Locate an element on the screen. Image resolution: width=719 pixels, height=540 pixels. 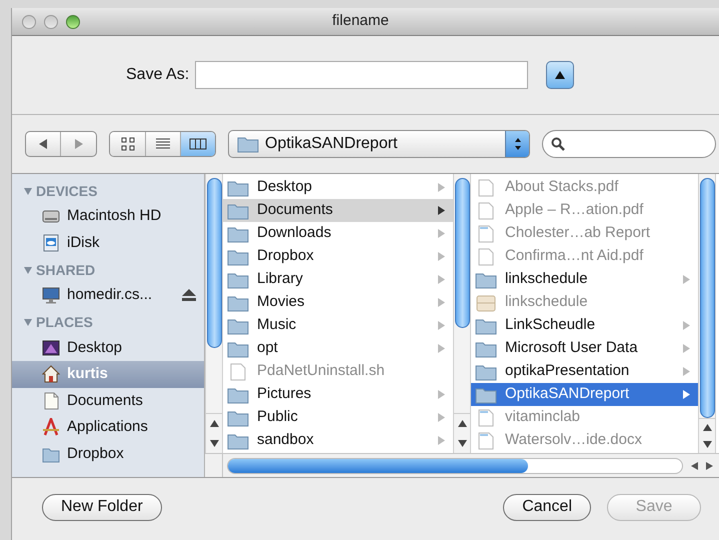
file-row: OptikaSANDreport is located at coordinates (584, 394).